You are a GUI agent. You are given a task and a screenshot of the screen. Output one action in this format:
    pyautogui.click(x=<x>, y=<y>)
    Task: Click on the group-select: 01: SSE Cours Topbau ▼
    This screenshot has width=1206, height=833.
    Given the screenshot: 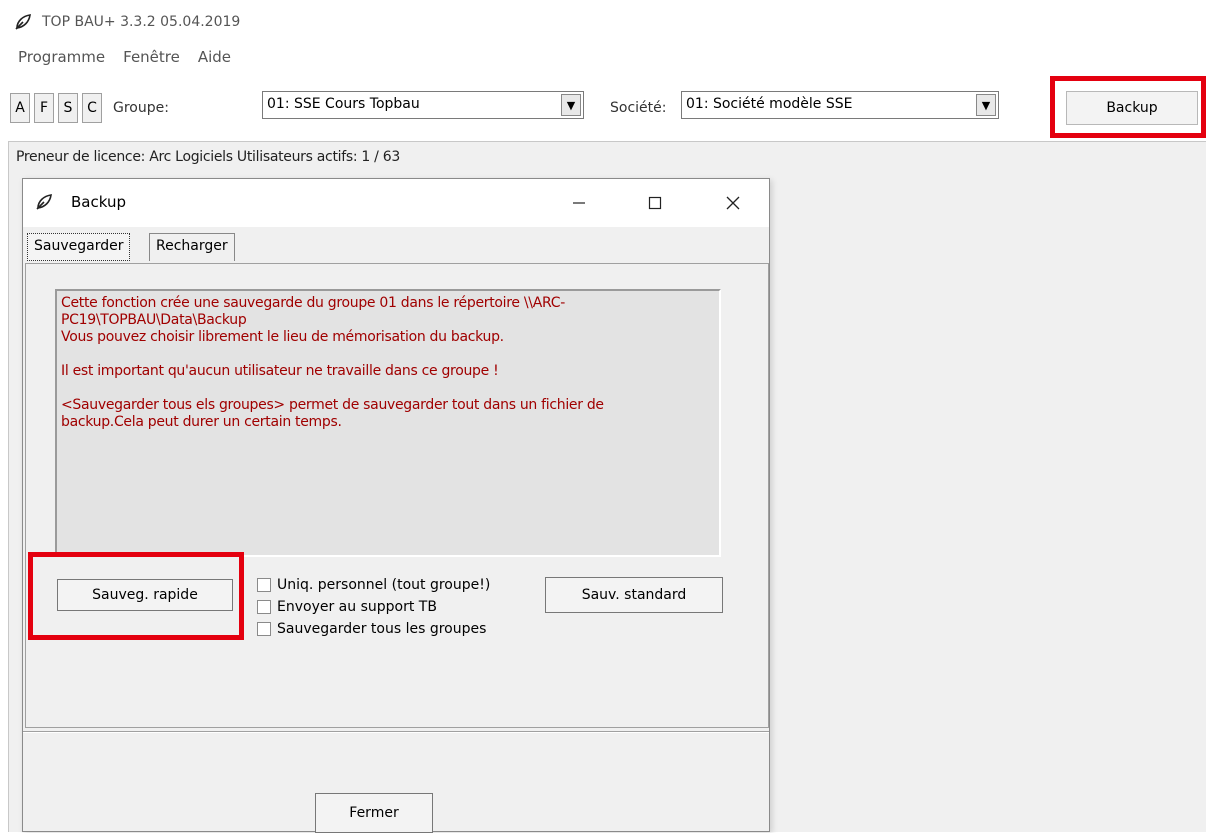 What is the action you would take?
    pyautogui.click(x=423, y=105)
    